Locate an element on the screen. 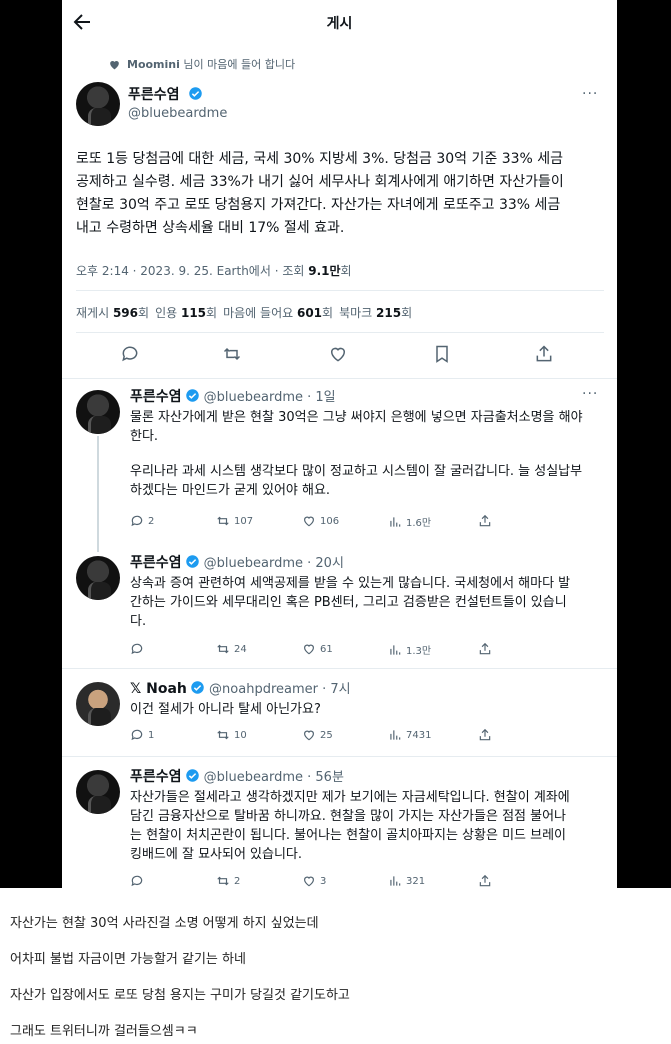 This screenshot has height=1044, width=671. stat-value: 115 is located at coordinates (193, 313).